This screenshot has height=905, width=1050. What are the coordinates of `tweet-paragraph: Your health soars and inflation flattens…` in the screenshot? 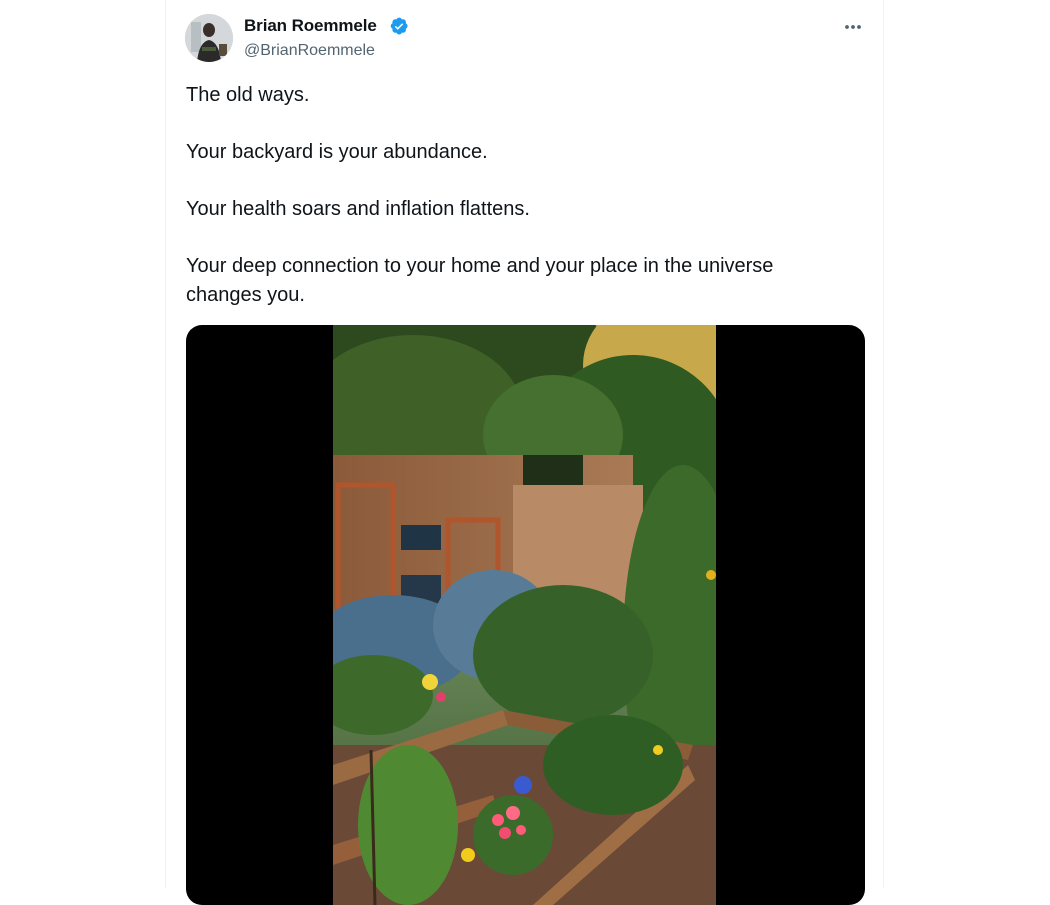 It's located at (358, 209).